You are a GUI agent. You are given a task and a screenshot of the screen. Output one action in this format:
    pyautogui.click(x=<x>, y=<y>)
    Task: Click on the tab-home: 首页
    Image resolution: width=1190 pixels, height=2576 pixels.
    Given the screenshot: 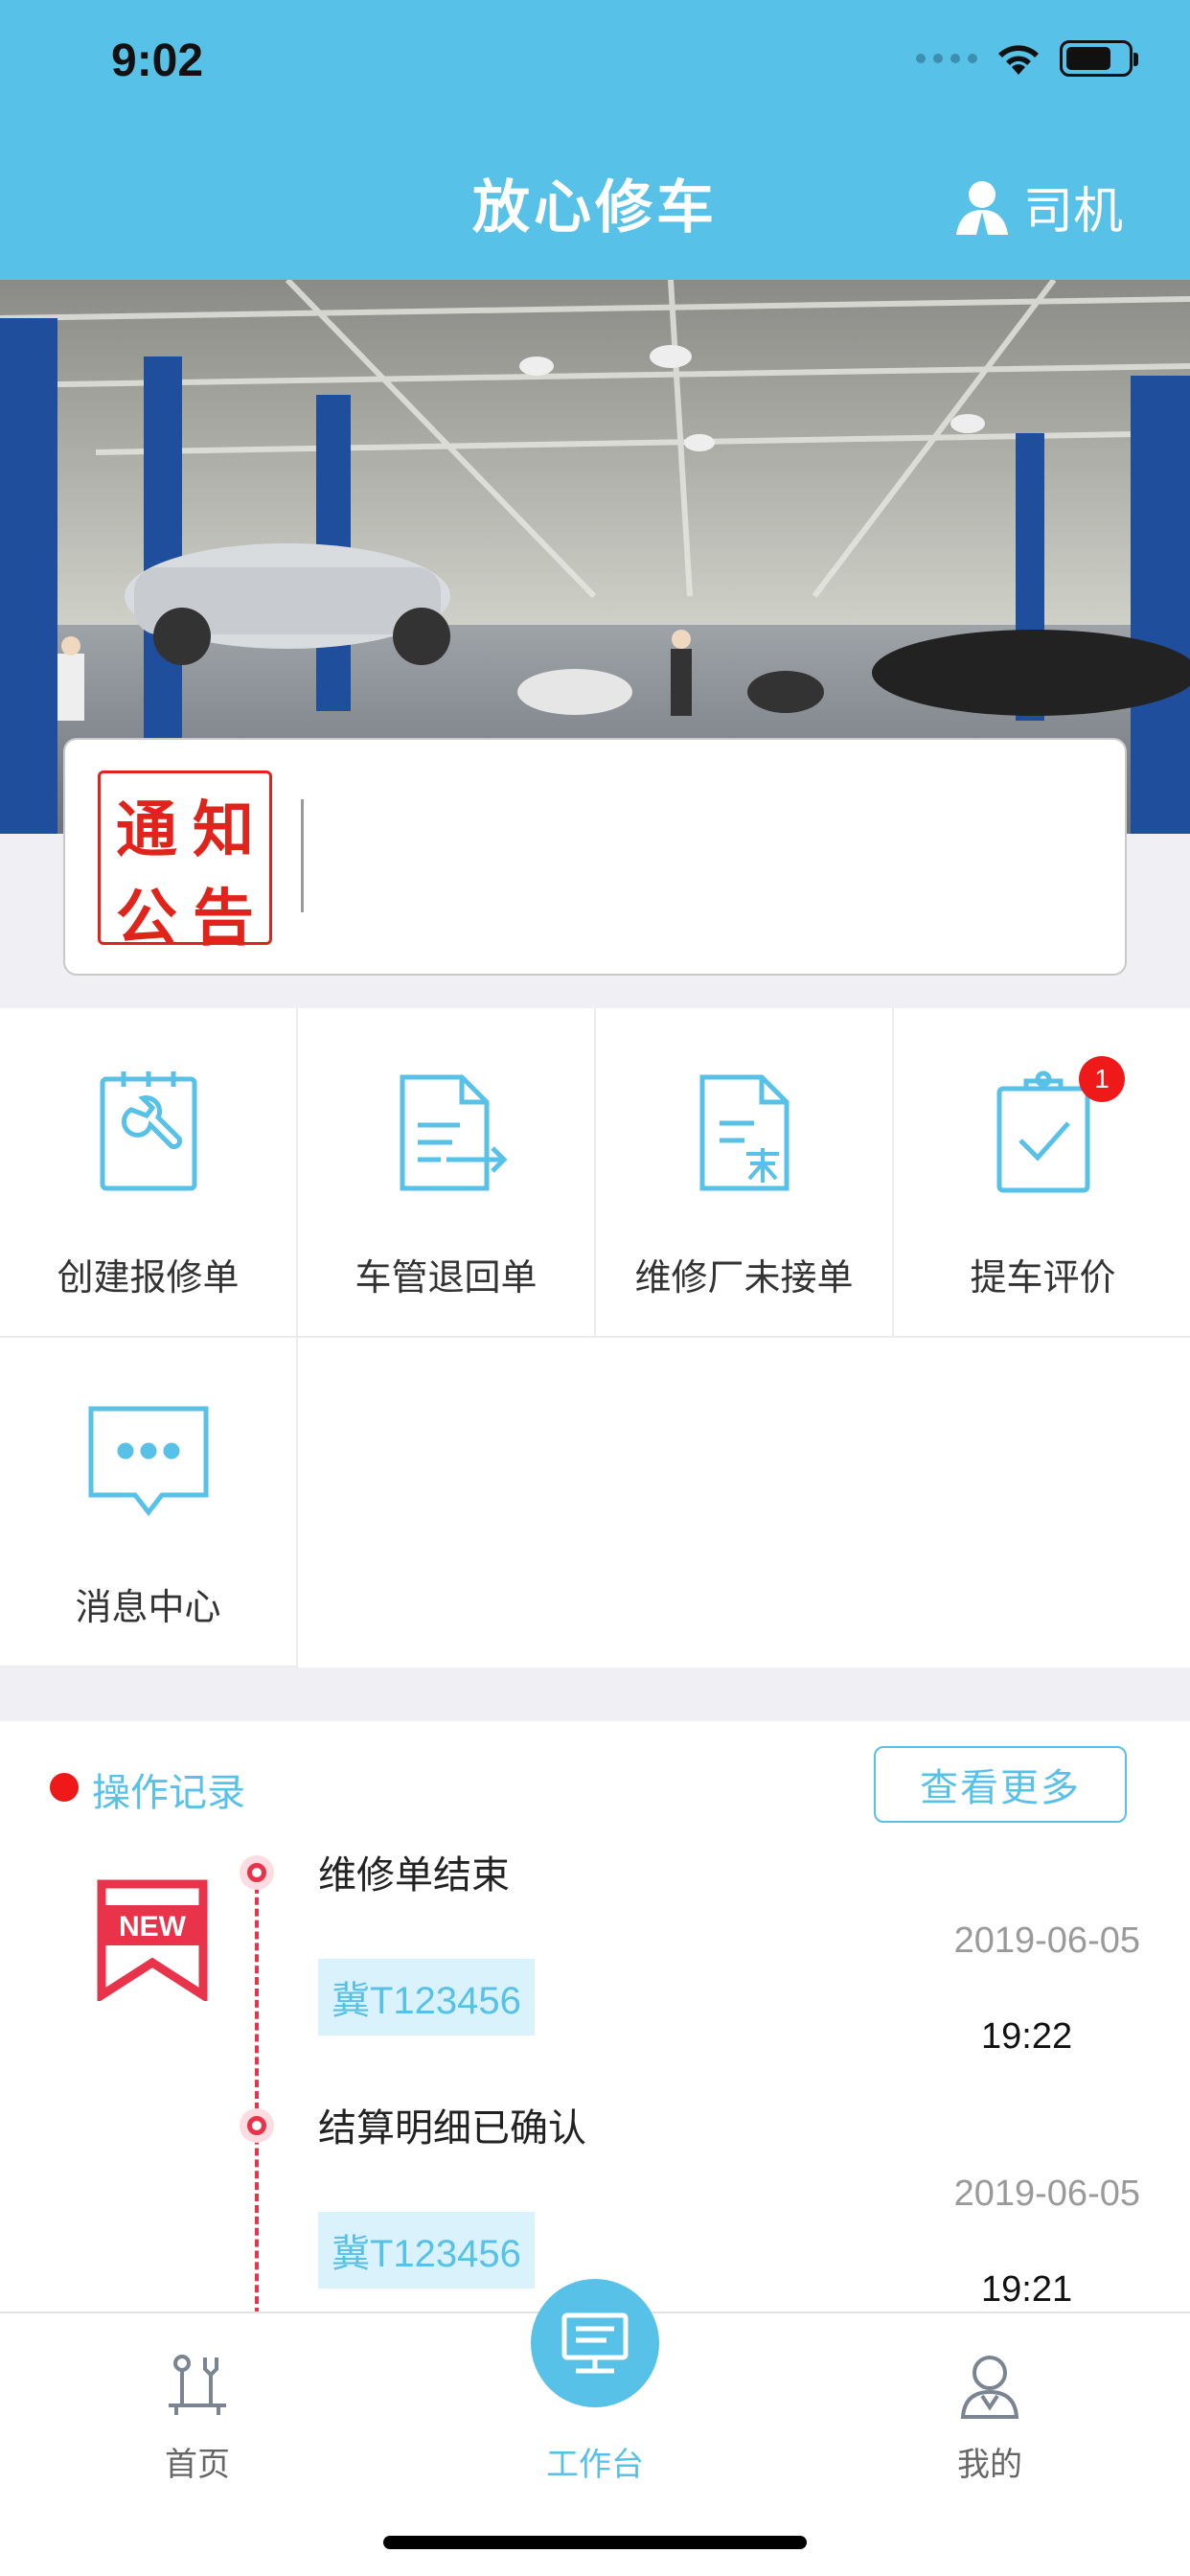 What is the action you would take?
    pyautogui.click(x=198, y=2414)
    